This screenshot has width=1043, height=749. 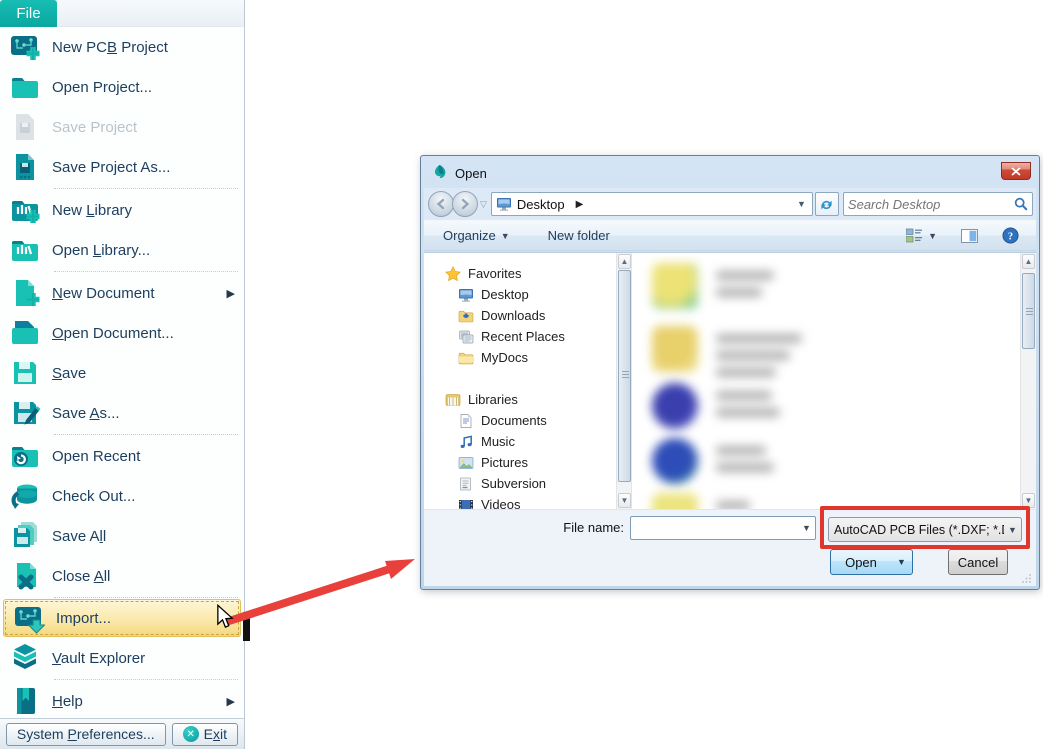 What do you see at coordinates (453, 400) in the screenshot?
I see `libraries-icon` at bounding box center [453, 400].